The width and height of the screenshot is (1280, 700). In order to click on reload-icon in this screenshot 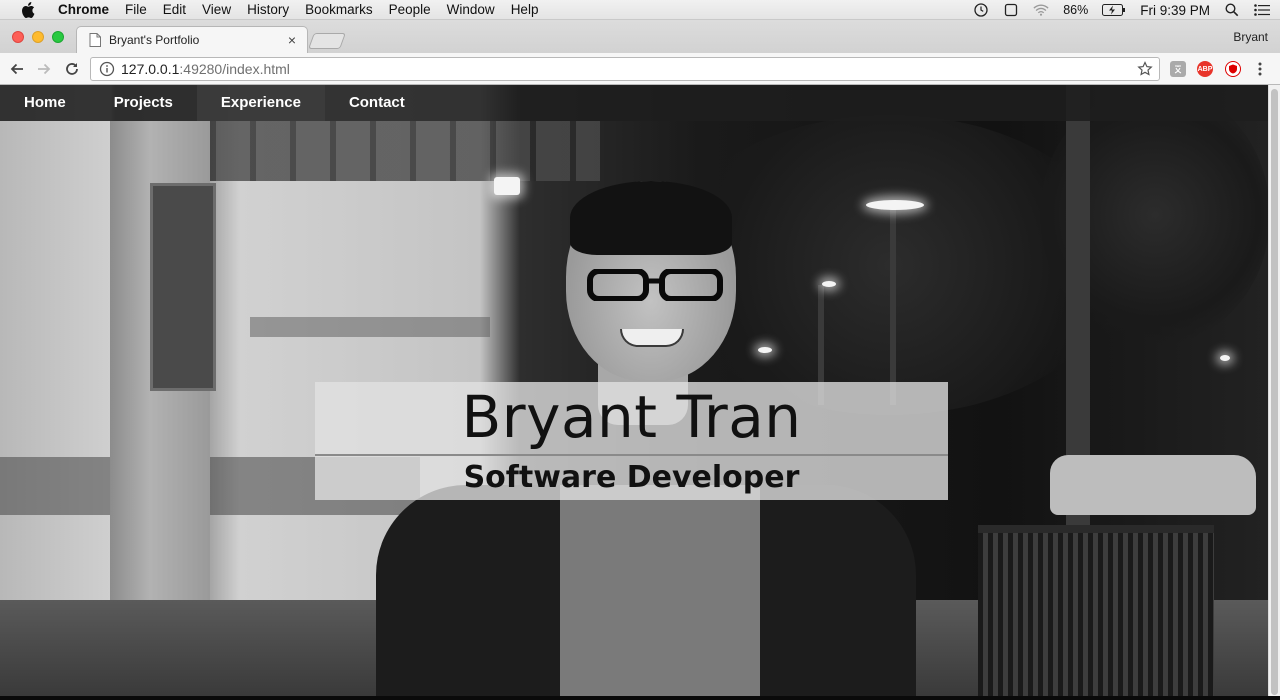, I will do `click(72, 69)`.